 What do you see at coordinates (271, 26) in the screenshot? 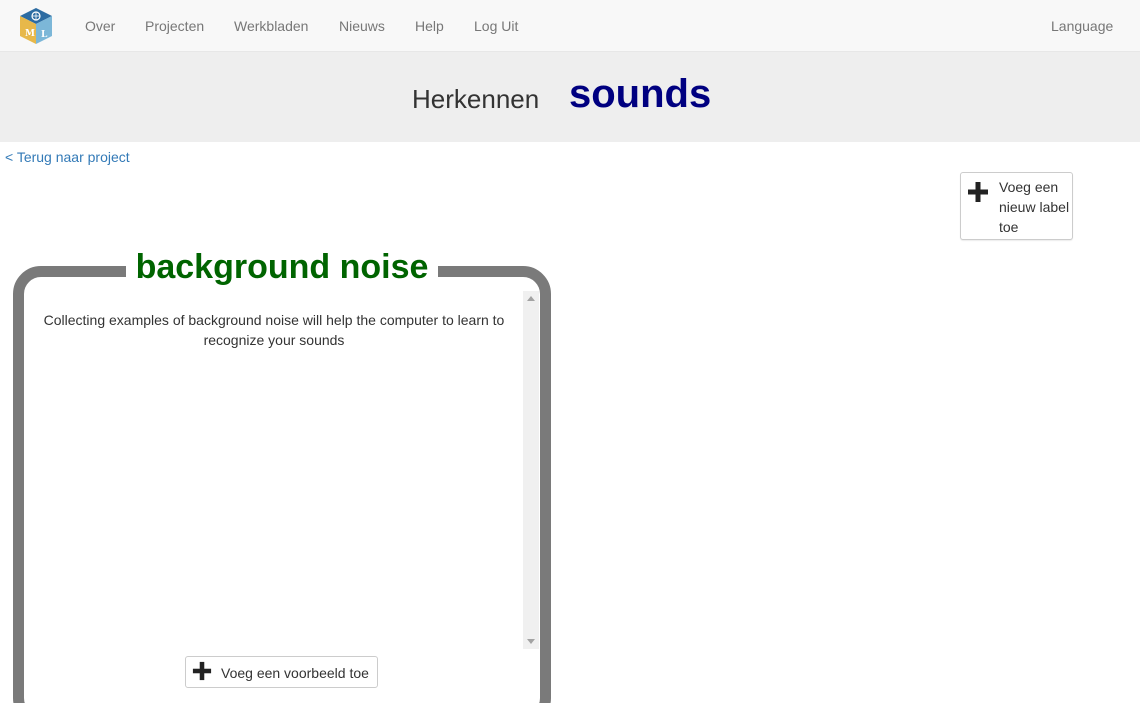
I see `nav-werkbladen: Werkbladen` at bounding box center [271, 26].